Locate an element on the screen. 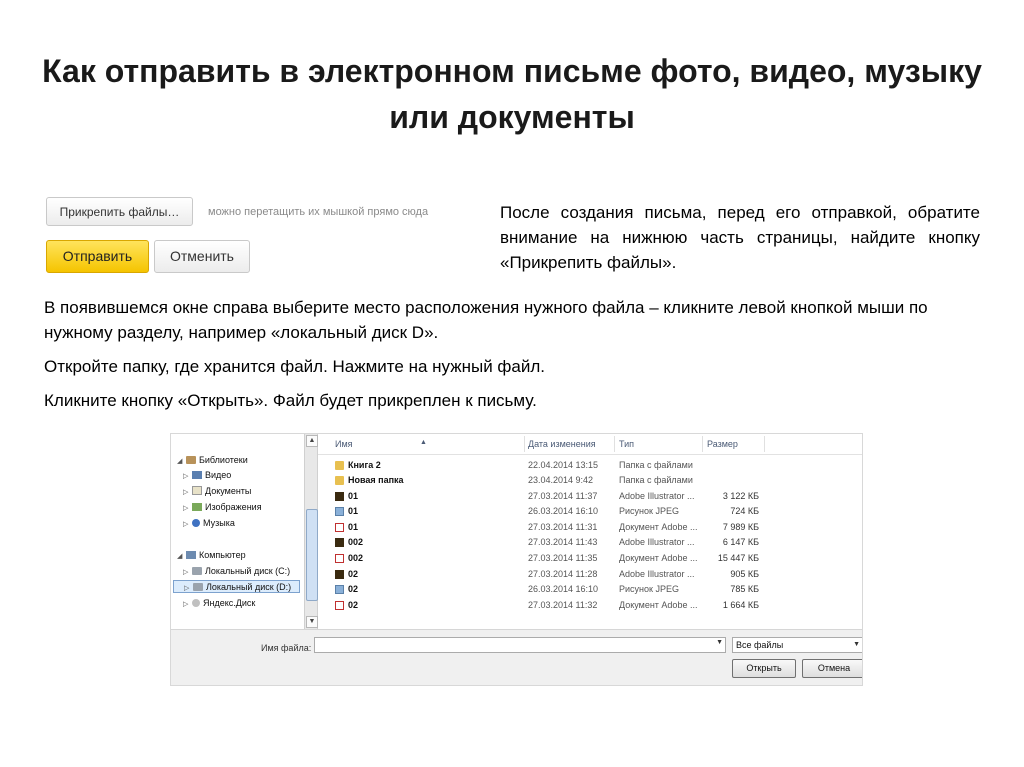 This screenshot has height=767, width=1024. tree-item-music: ▷ Музыка is located at coordinates (209, 523).